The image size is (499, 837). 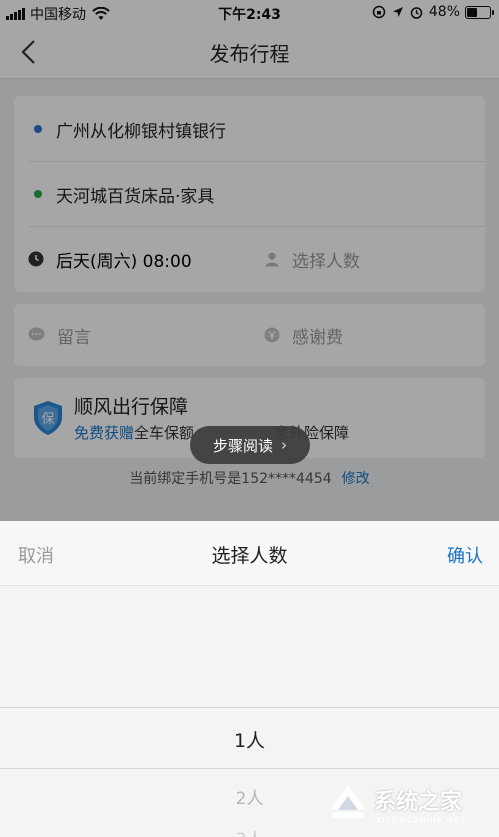 What do you see at coordinates (249, 739) in the screenshot?
I see `picker-option: 1人` at bounding box center [249, 739].